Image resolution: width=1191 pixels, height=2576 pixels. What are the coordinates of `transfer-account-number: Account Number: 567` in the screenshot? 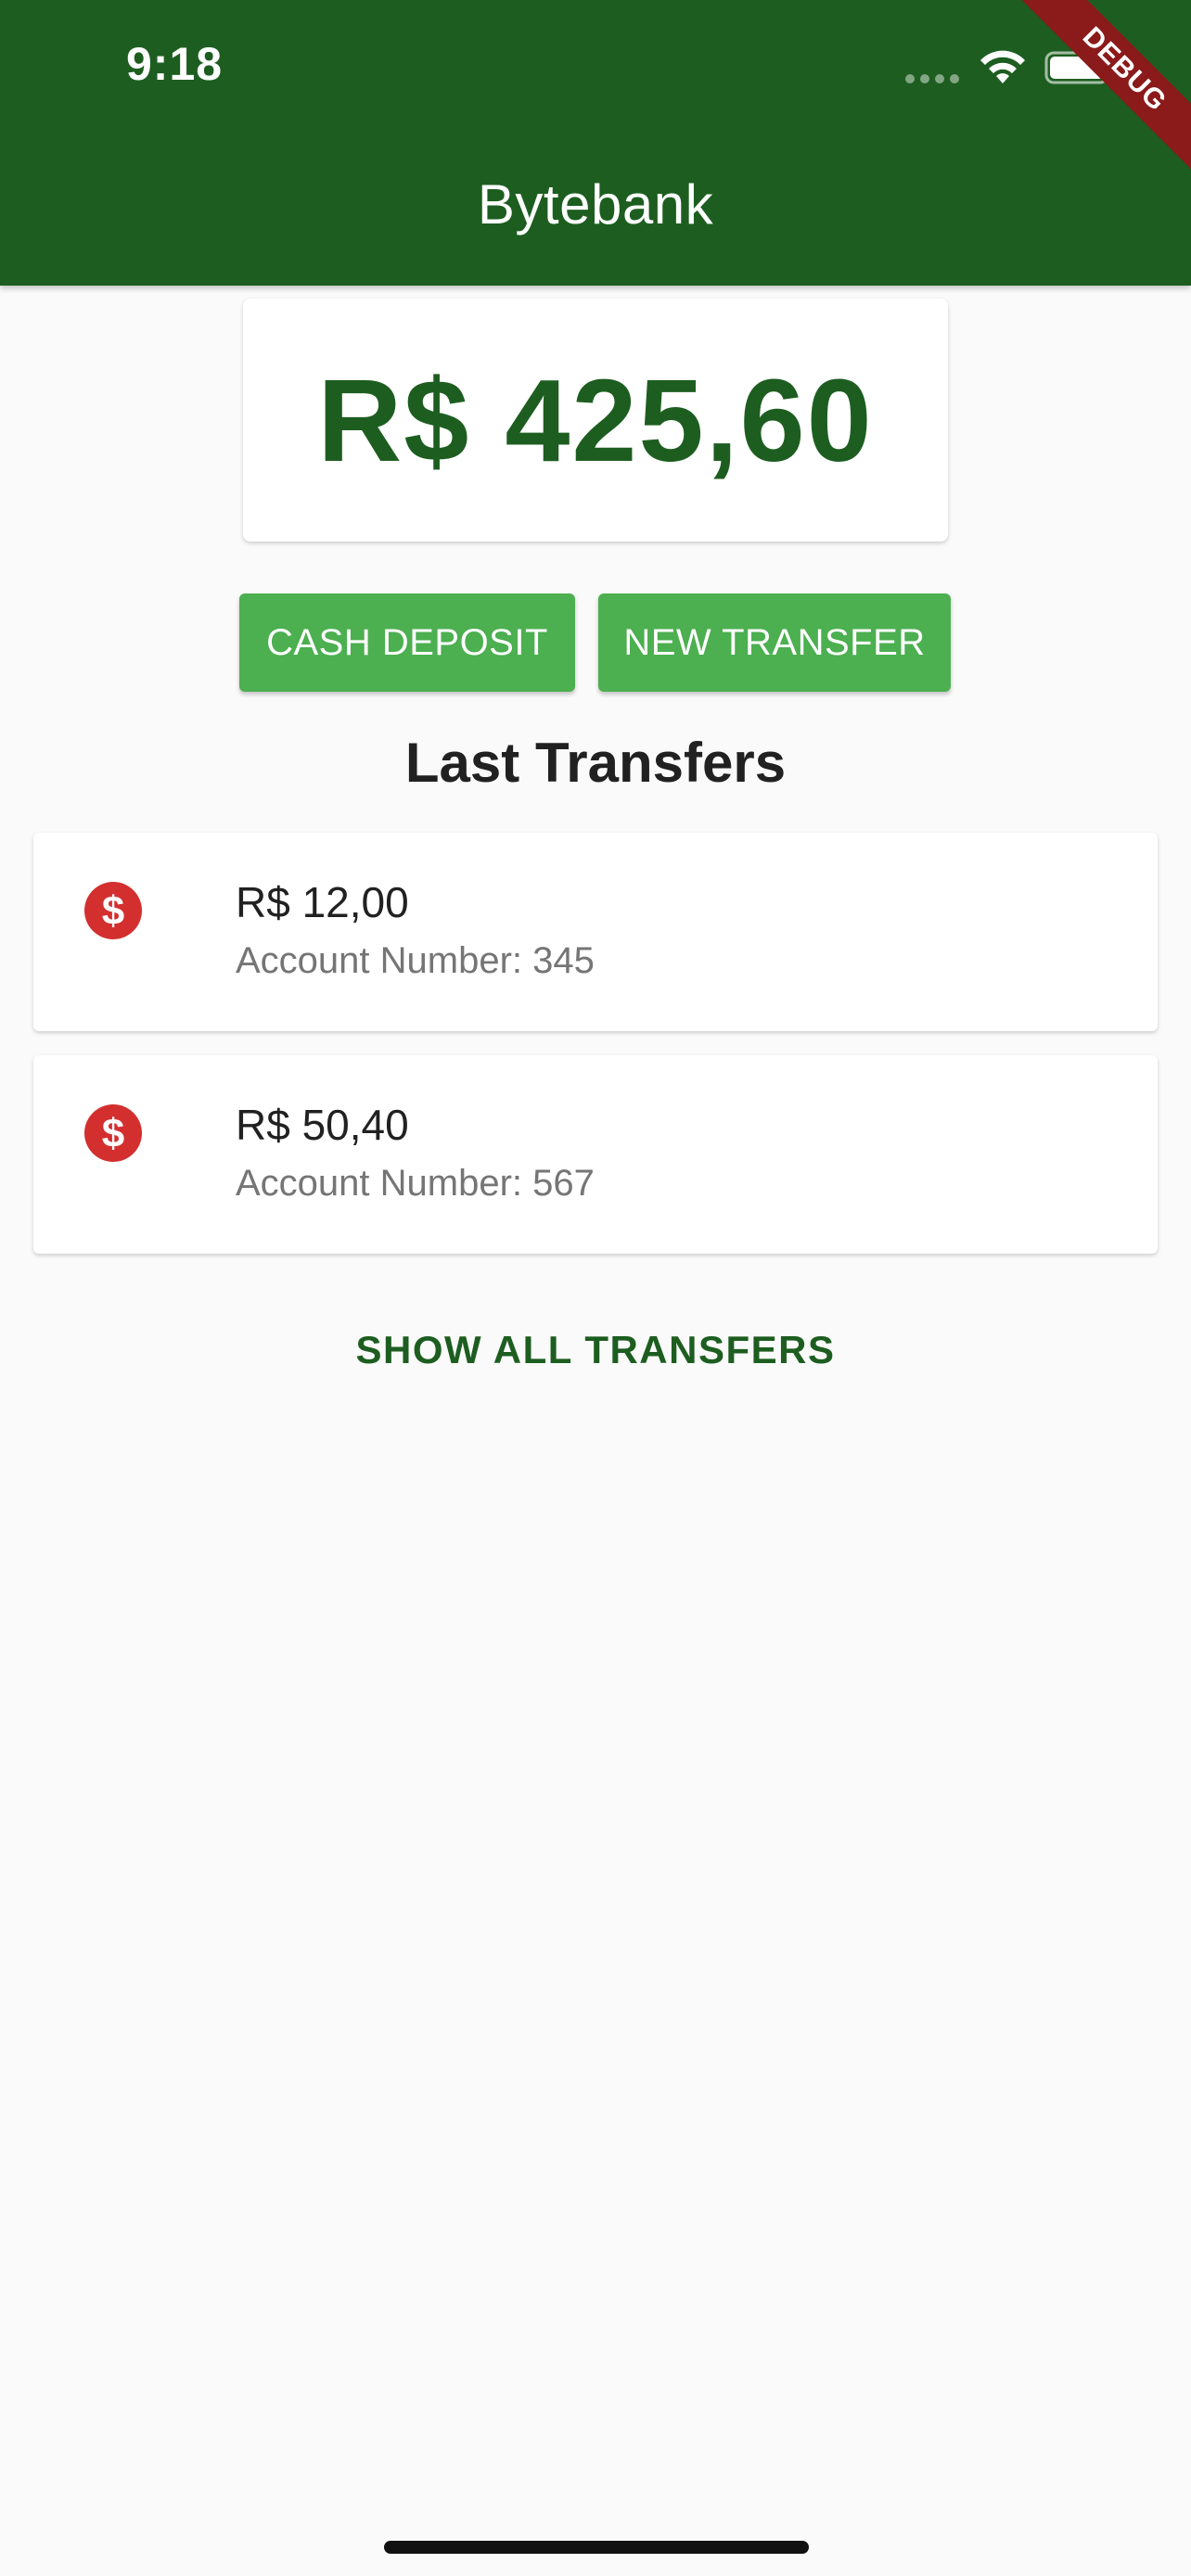 It's located at (415, 1183).